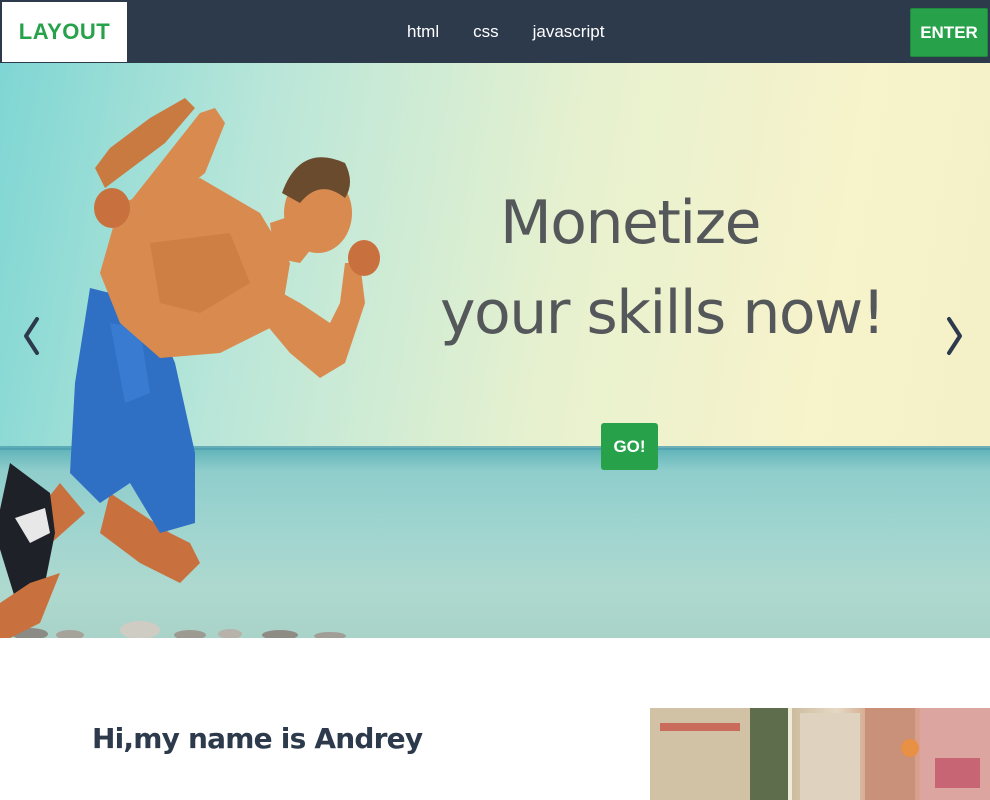 Image resolution: width=990 pixels, height=800 pixels. I want to click on chevron-left-icon, so click(31, 336).